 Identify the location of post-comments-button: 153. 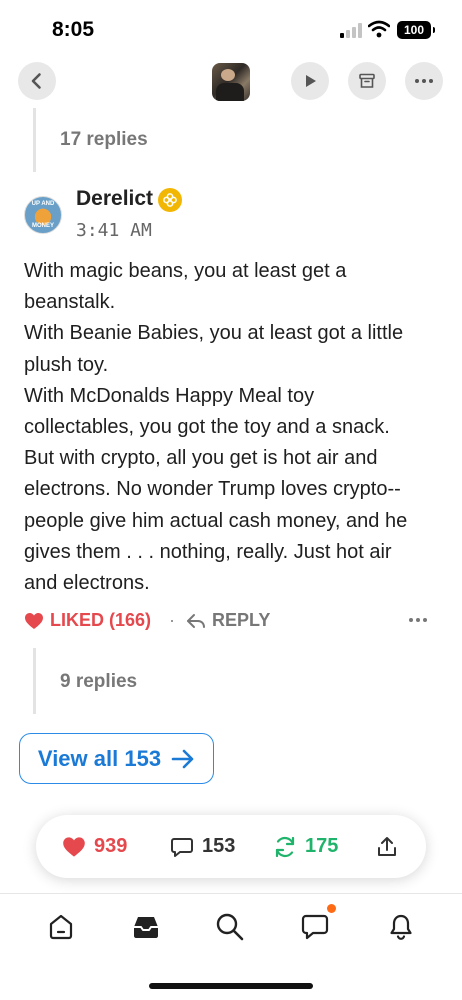
(202, 846).